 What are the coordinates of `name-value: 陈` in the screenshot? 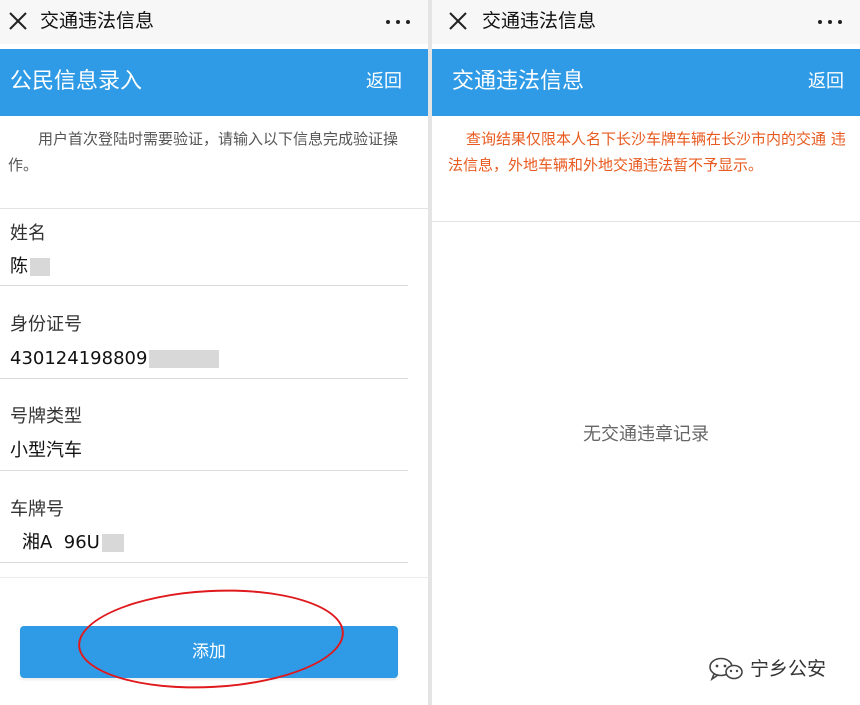 It's located at (30, 267).